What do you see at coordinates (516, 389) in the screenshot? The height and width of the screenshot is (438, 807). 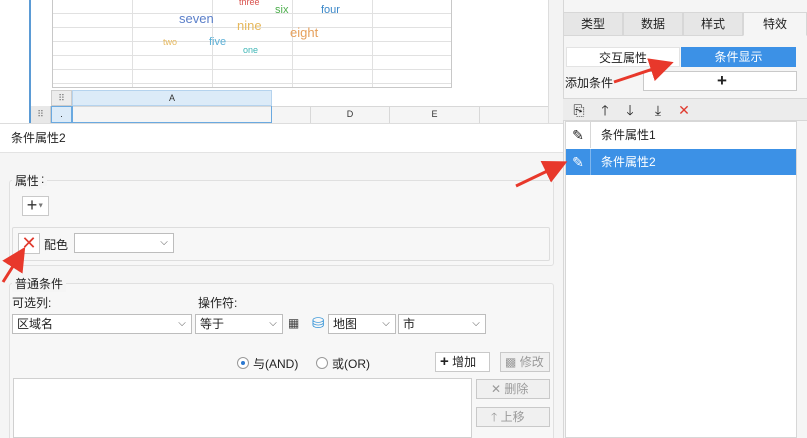 I see `delete-button-label: 删除` at bounding box center [516, 389].